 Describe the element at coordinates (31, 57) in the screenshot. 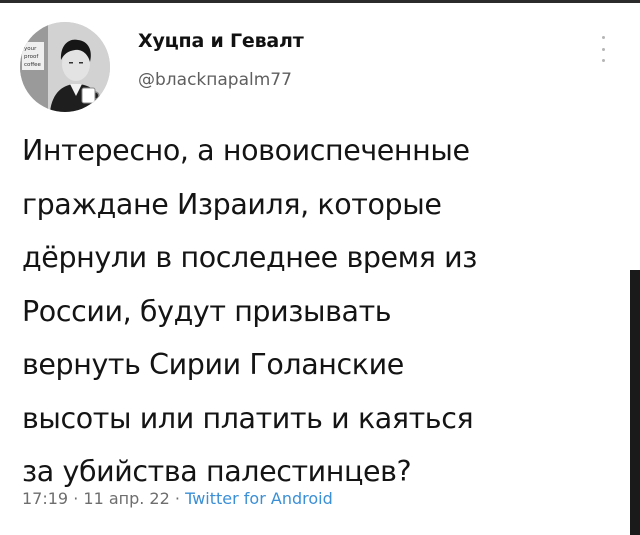

I see `avatar-caption-2: proof` at that location.